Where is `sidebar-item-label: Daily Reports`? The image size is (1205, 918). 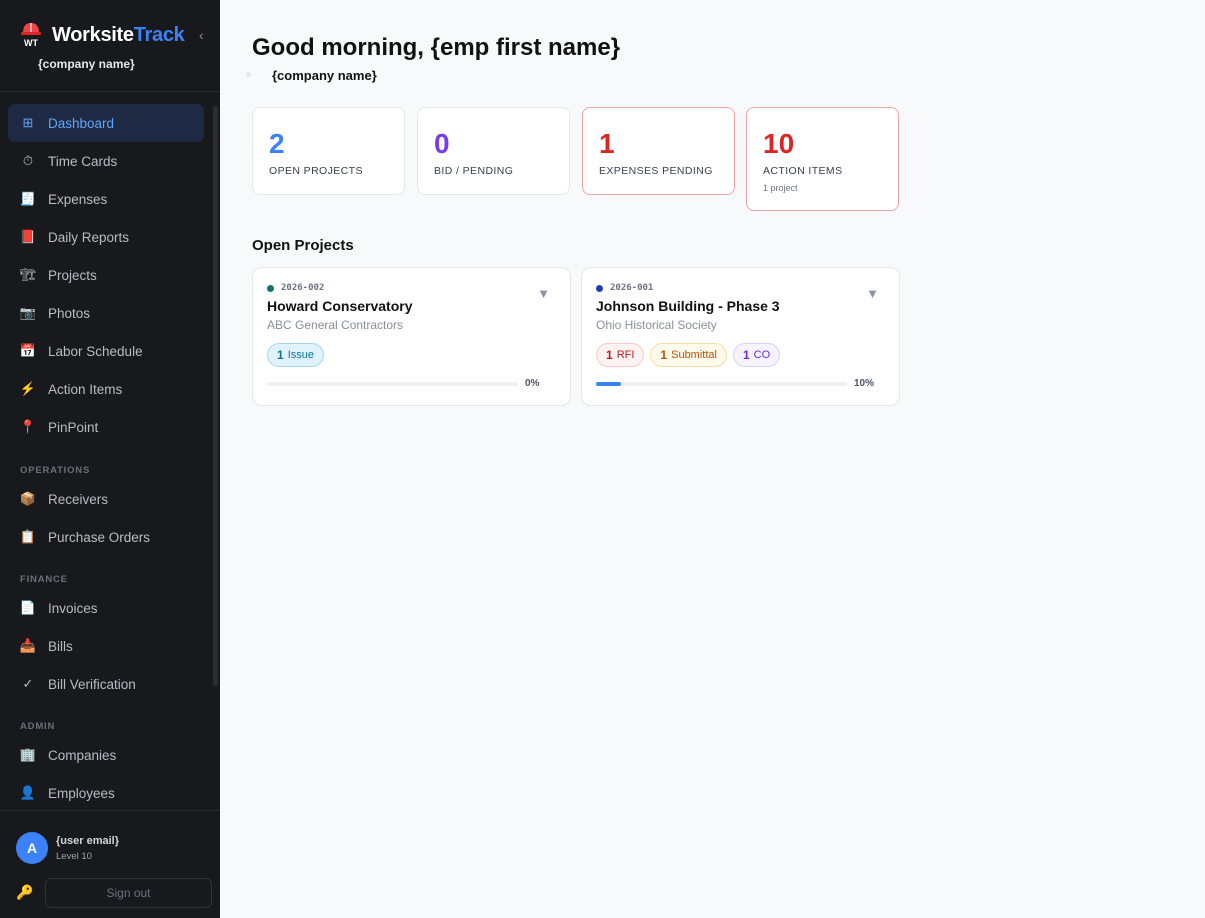
sidebar-item-label: Daily Reports is located at coordinates (89, 237).